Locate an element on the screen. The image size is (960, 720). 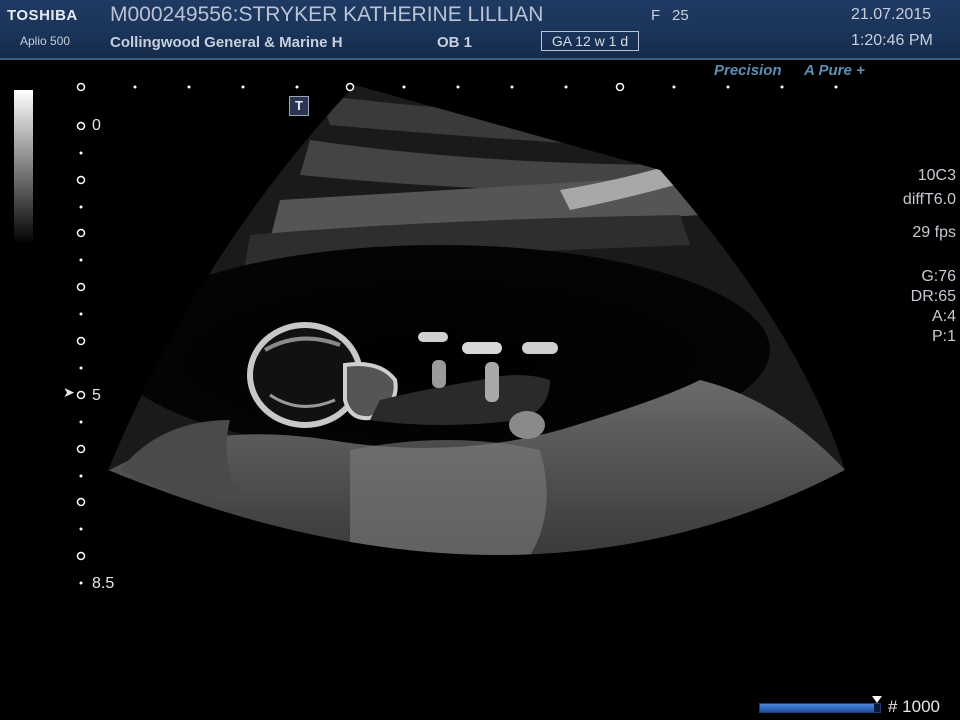
depth-label-8-5: 8.5 is located at coordinates (103, 583).